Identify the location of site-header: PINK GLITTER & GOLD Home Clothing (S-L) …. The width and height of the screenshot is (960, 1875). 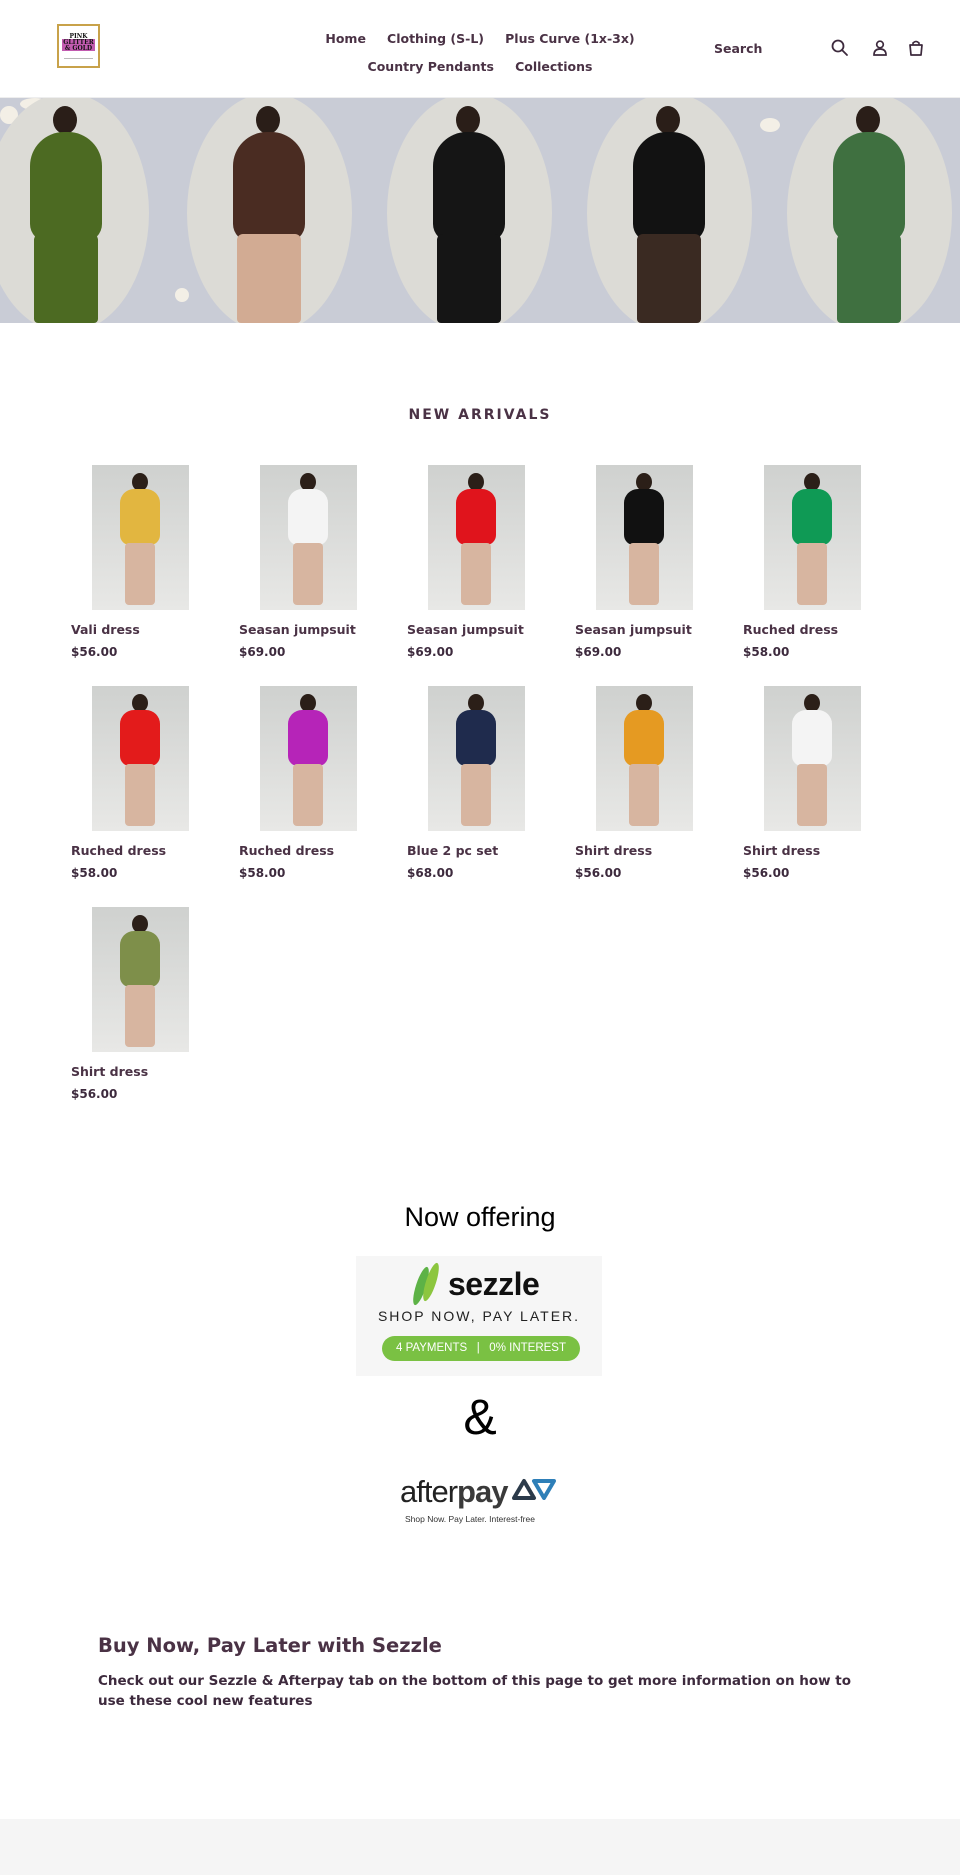
(480, 49).